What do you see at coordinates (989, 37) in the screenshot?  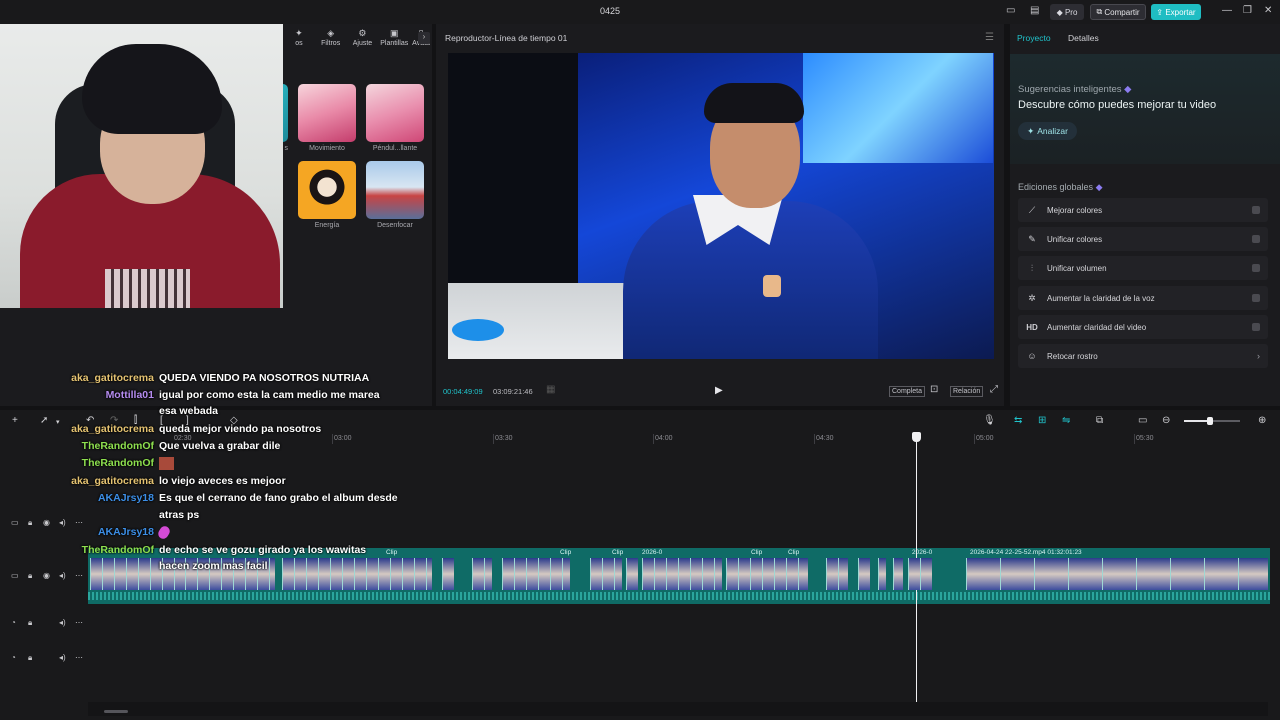 I see `player-menu-icon: ☰` at bounding box center [989, 37].